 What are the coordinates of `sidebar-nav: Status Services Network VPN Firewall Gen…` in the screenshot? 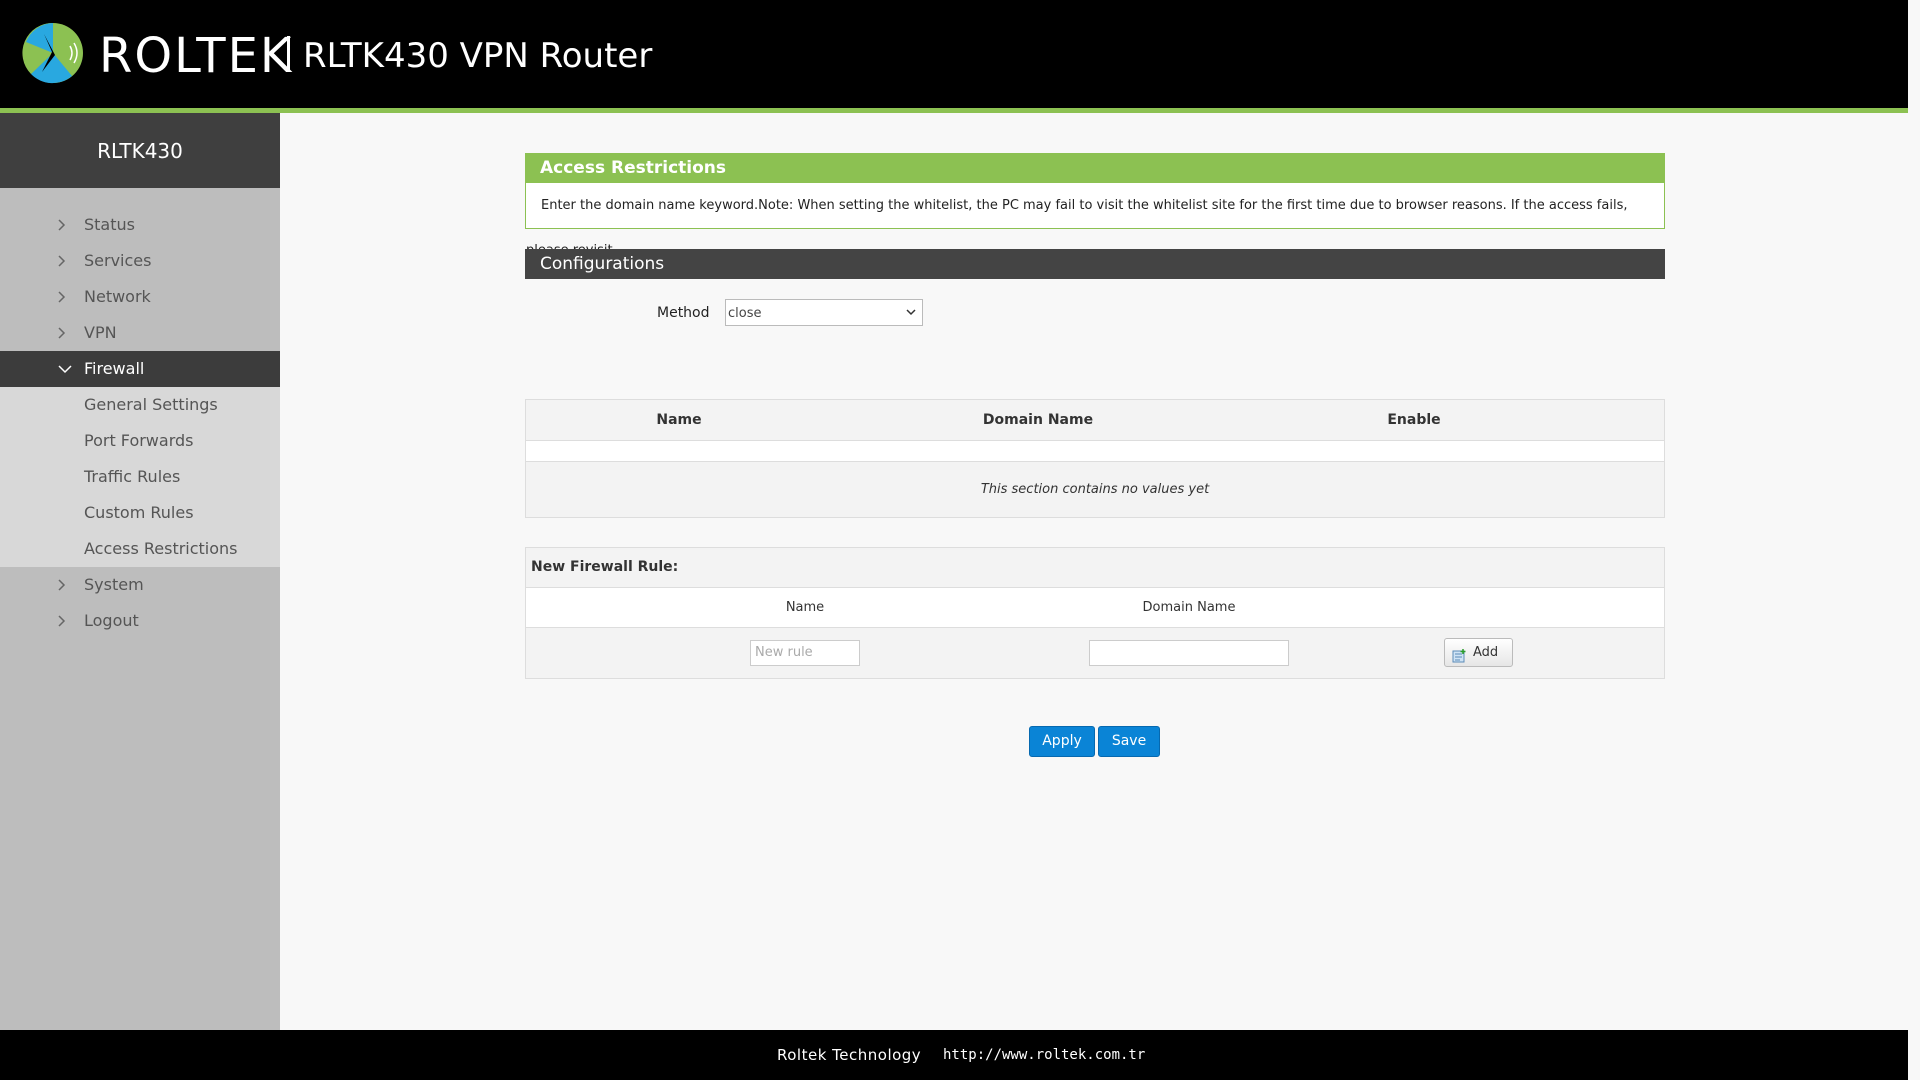 It's located at (140, 413).